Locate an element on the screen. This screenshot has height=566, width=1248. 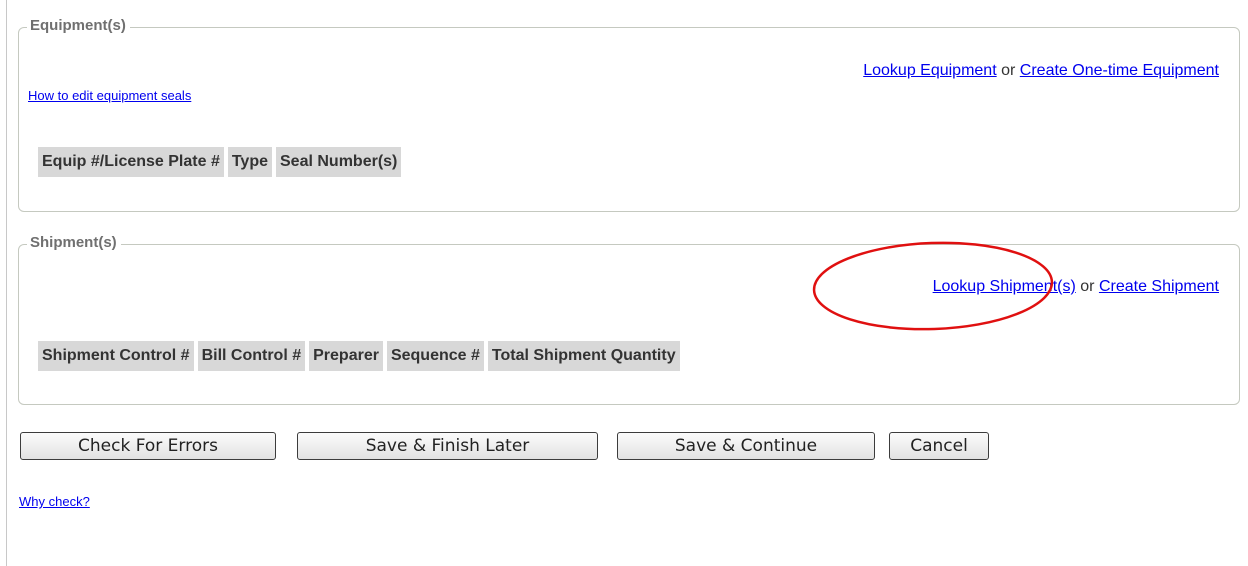
column-header-bill-control: Bill Control # is located at coordinates (251, 356).